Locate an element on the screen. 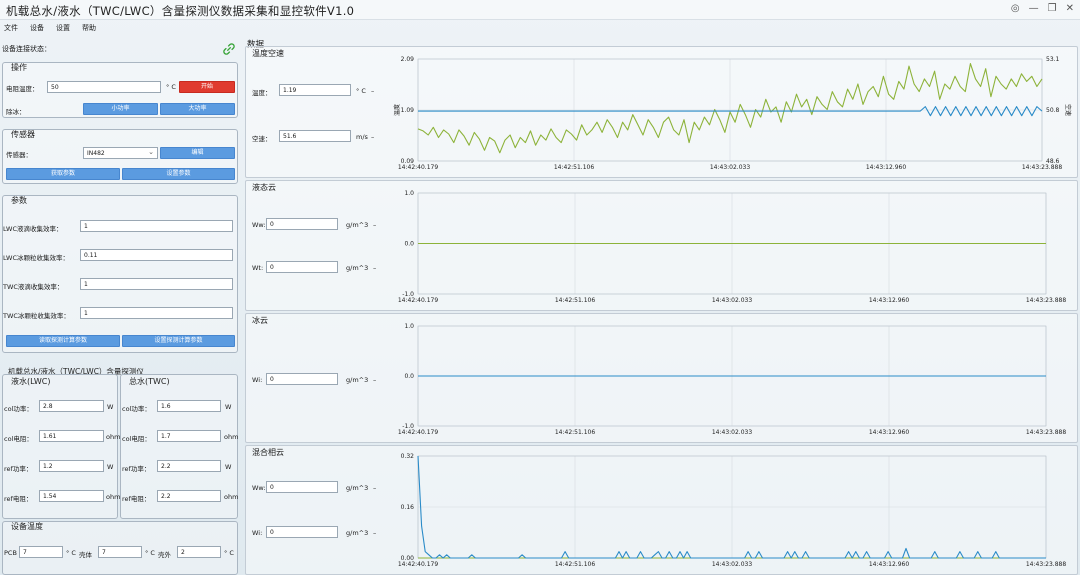 The image size is (1080, 575). shell-temp-input: 7 is located at coordinates (120, 552).